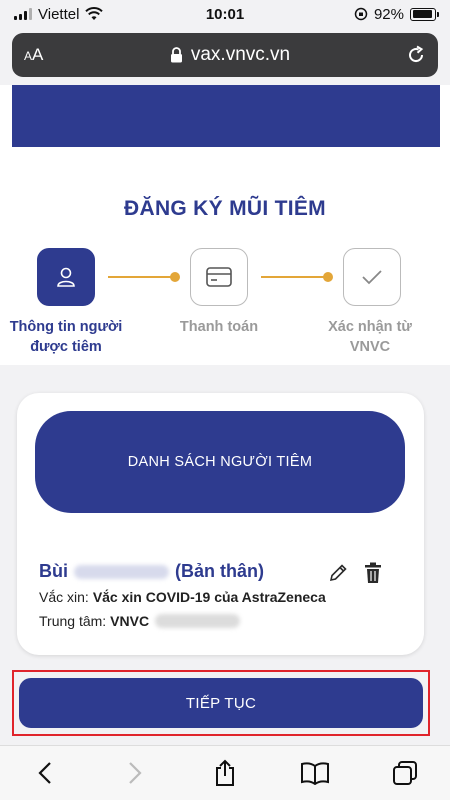 The height and width of the screenshot is (800, 450). Describe the element at coordinates (23, 14) in the screenshot. I see `signal-icon` at that location.